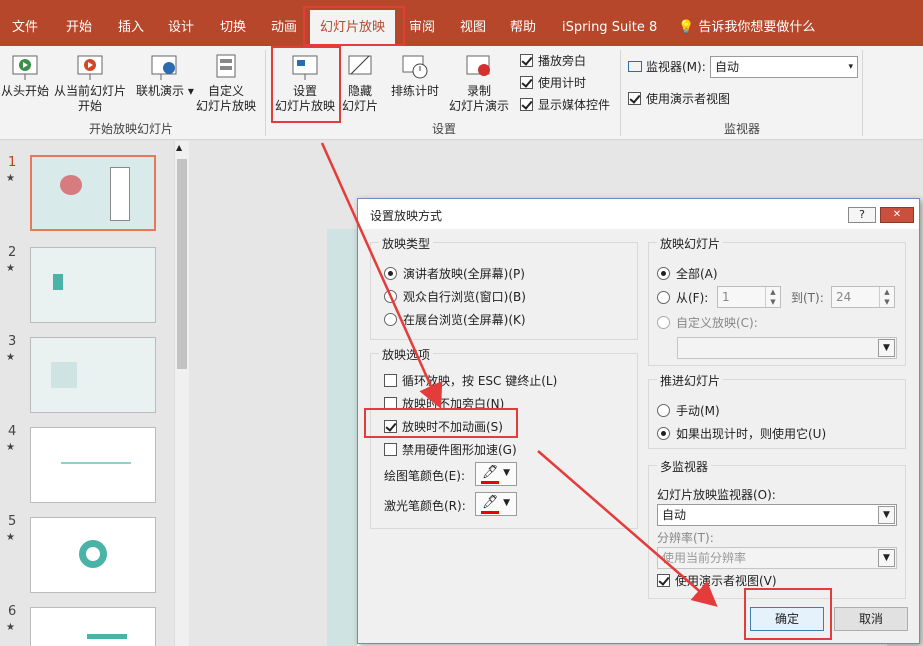 The height and width of the screenshot is (646, 923). Describe the element at coordinates (381, 275) in the screenshot. I see `arrow-to-no-animation` at that location.